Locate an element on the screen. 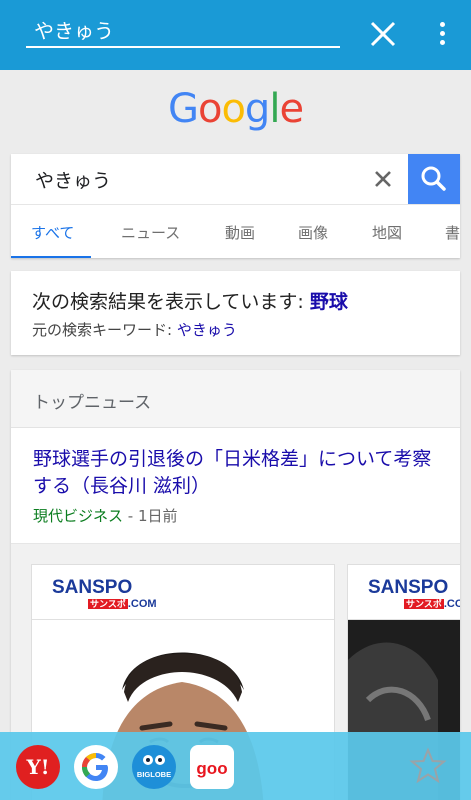 The height and width of the screenshot is (800, 471). yahoo-icon: Y! is located at coordinates (38, 767).